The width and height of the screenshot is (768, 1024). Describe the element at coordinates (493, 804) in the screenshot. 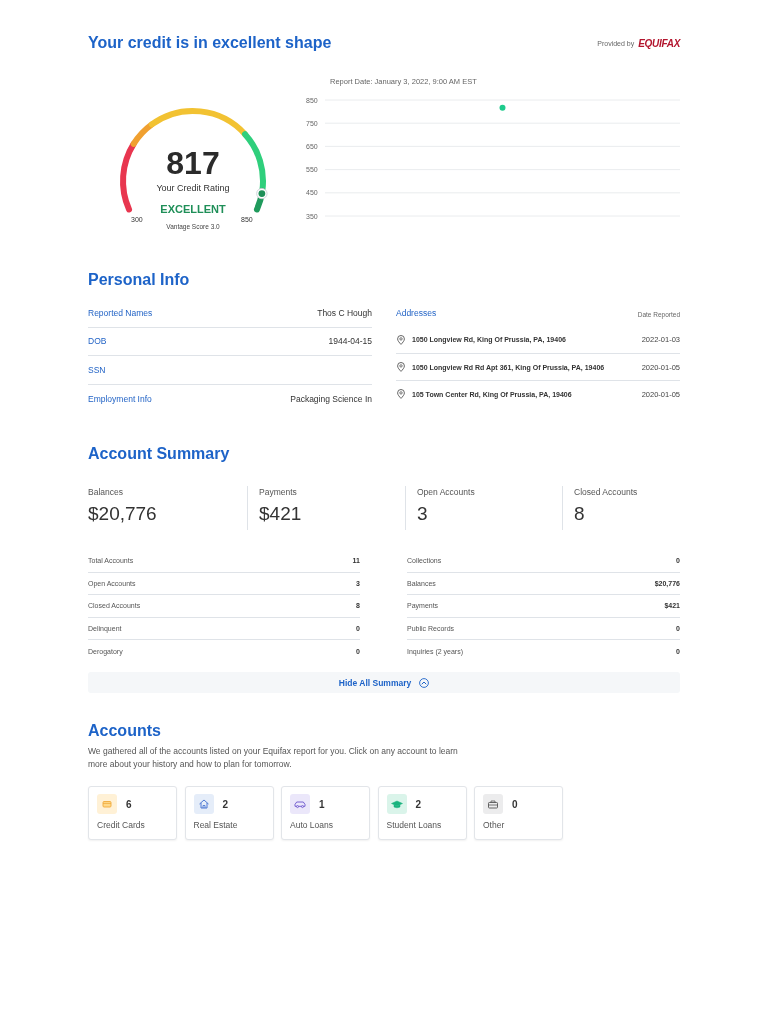

I see `briefcase-icon` at that location.